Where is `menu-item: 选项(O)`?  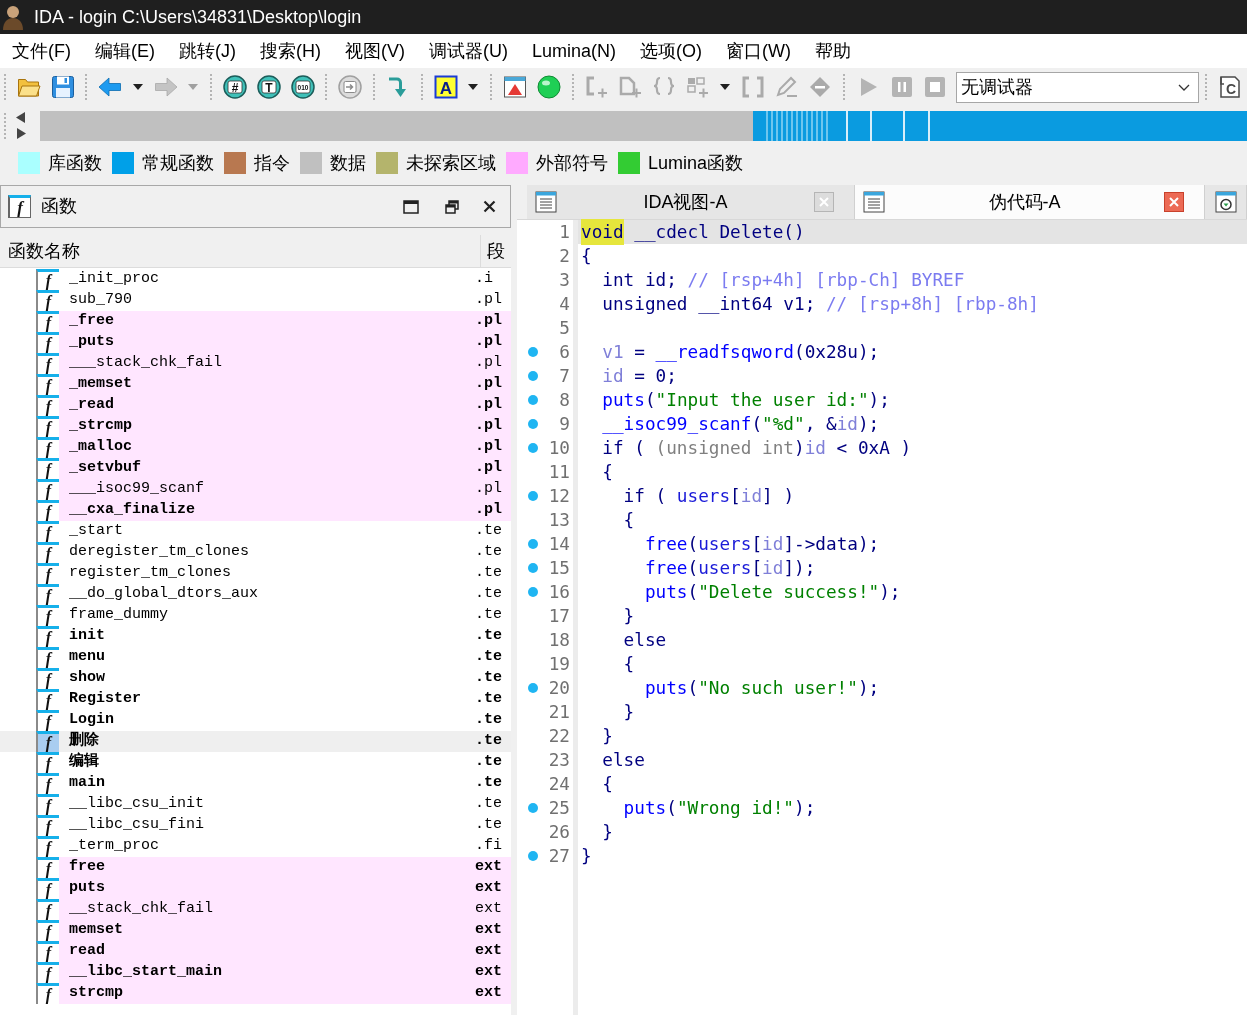
menu-item: 选项(O) is located at coordinates (671, 51).